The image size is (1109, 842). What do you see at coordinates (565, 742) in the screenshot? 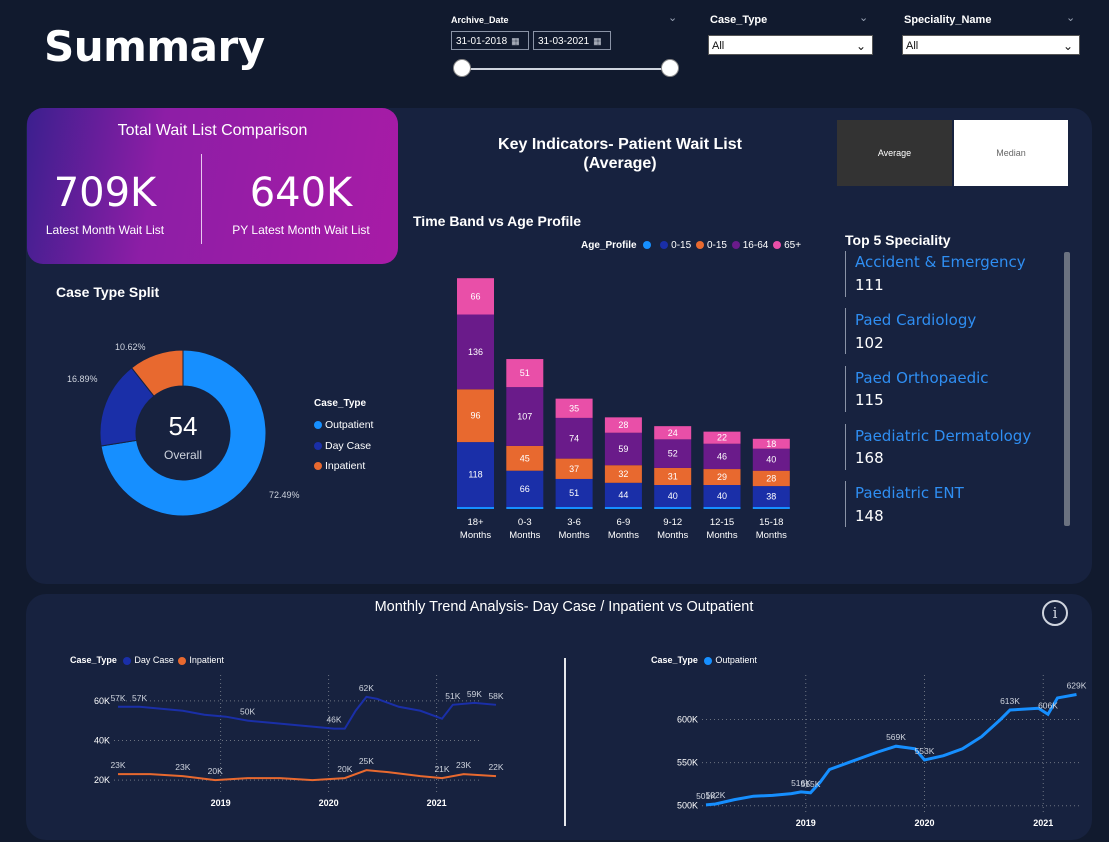
I see `trend-divider` at bounding box center [565, 742].